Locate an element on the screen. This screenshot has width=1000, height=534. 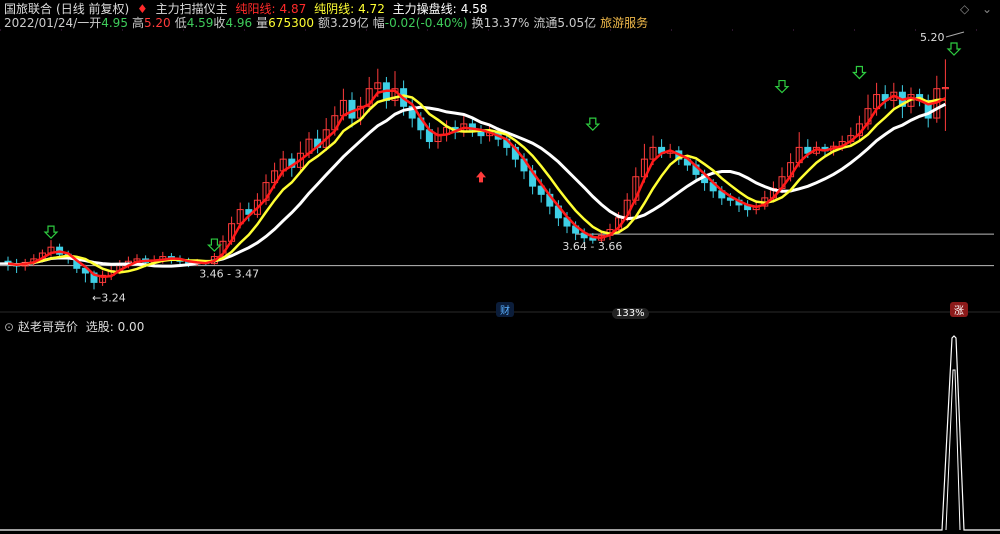
range-label-2: 3.64 - 3.66 is located at coordinates (592, 246).